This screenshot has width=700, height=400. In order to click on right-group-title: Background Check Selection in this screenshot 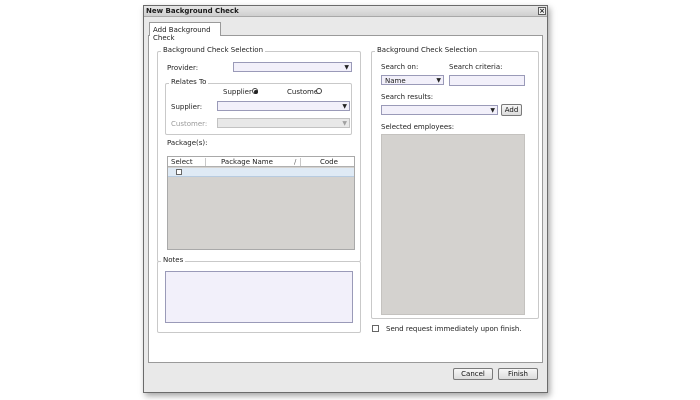, I will do `click(427, 50)`.